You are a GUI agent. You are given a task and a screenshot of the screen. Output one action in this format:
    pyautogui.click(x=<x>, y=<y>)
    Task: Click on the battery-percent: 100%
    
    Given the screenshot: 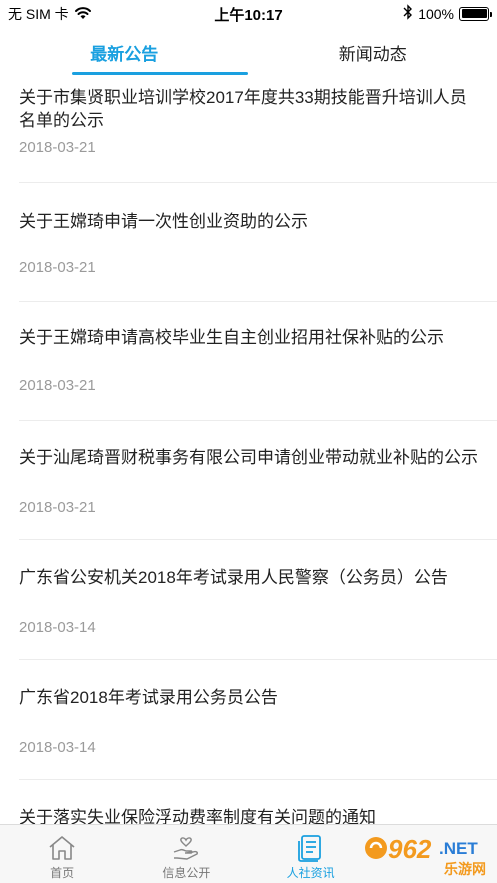 What is the action you would take?
    pyautogui.click(x=436, y=13)
    